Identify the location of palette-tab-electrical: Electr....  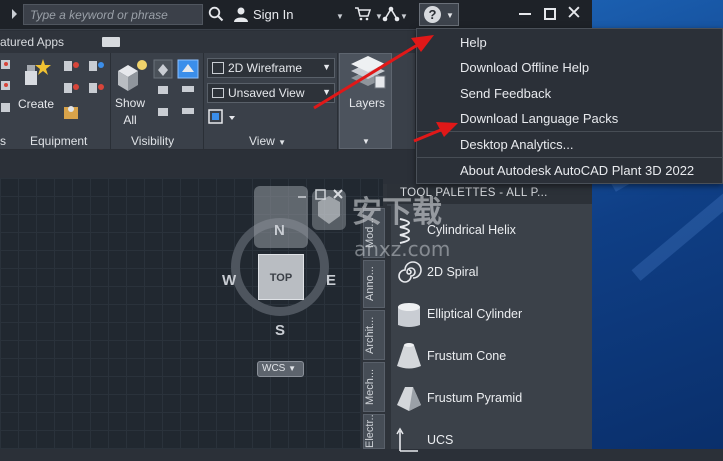
(374, 431).